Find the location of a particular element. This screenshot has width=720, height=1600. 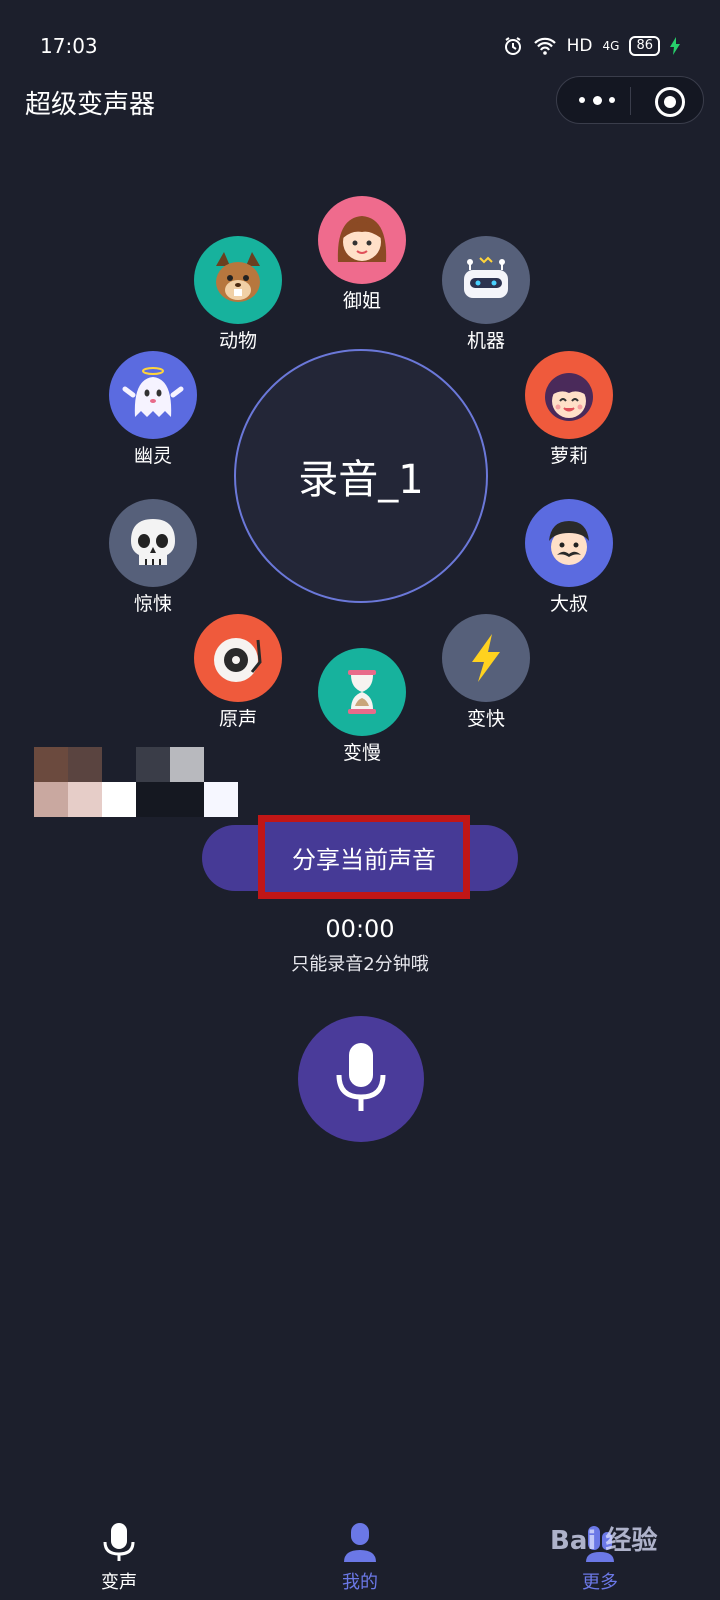

voice-slower: 变慢 is located at coordinates (362, 707).